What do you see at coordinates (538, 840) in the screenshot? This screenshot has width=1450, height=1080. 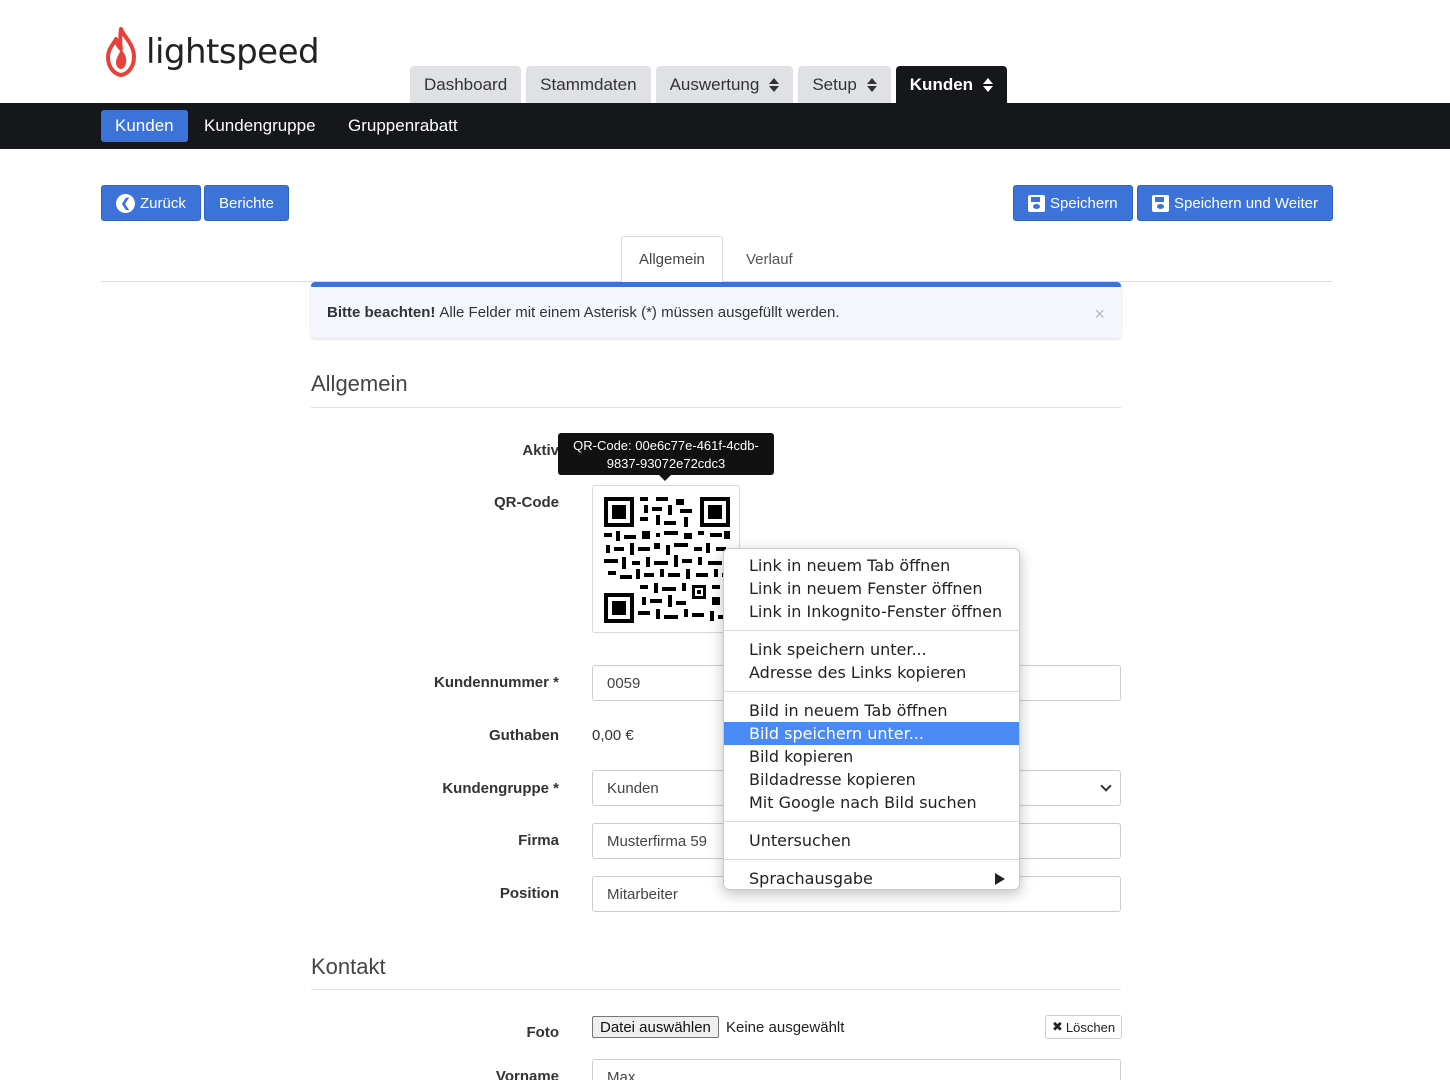 I see `company-label: Firma` at bounding box center [538, 840].